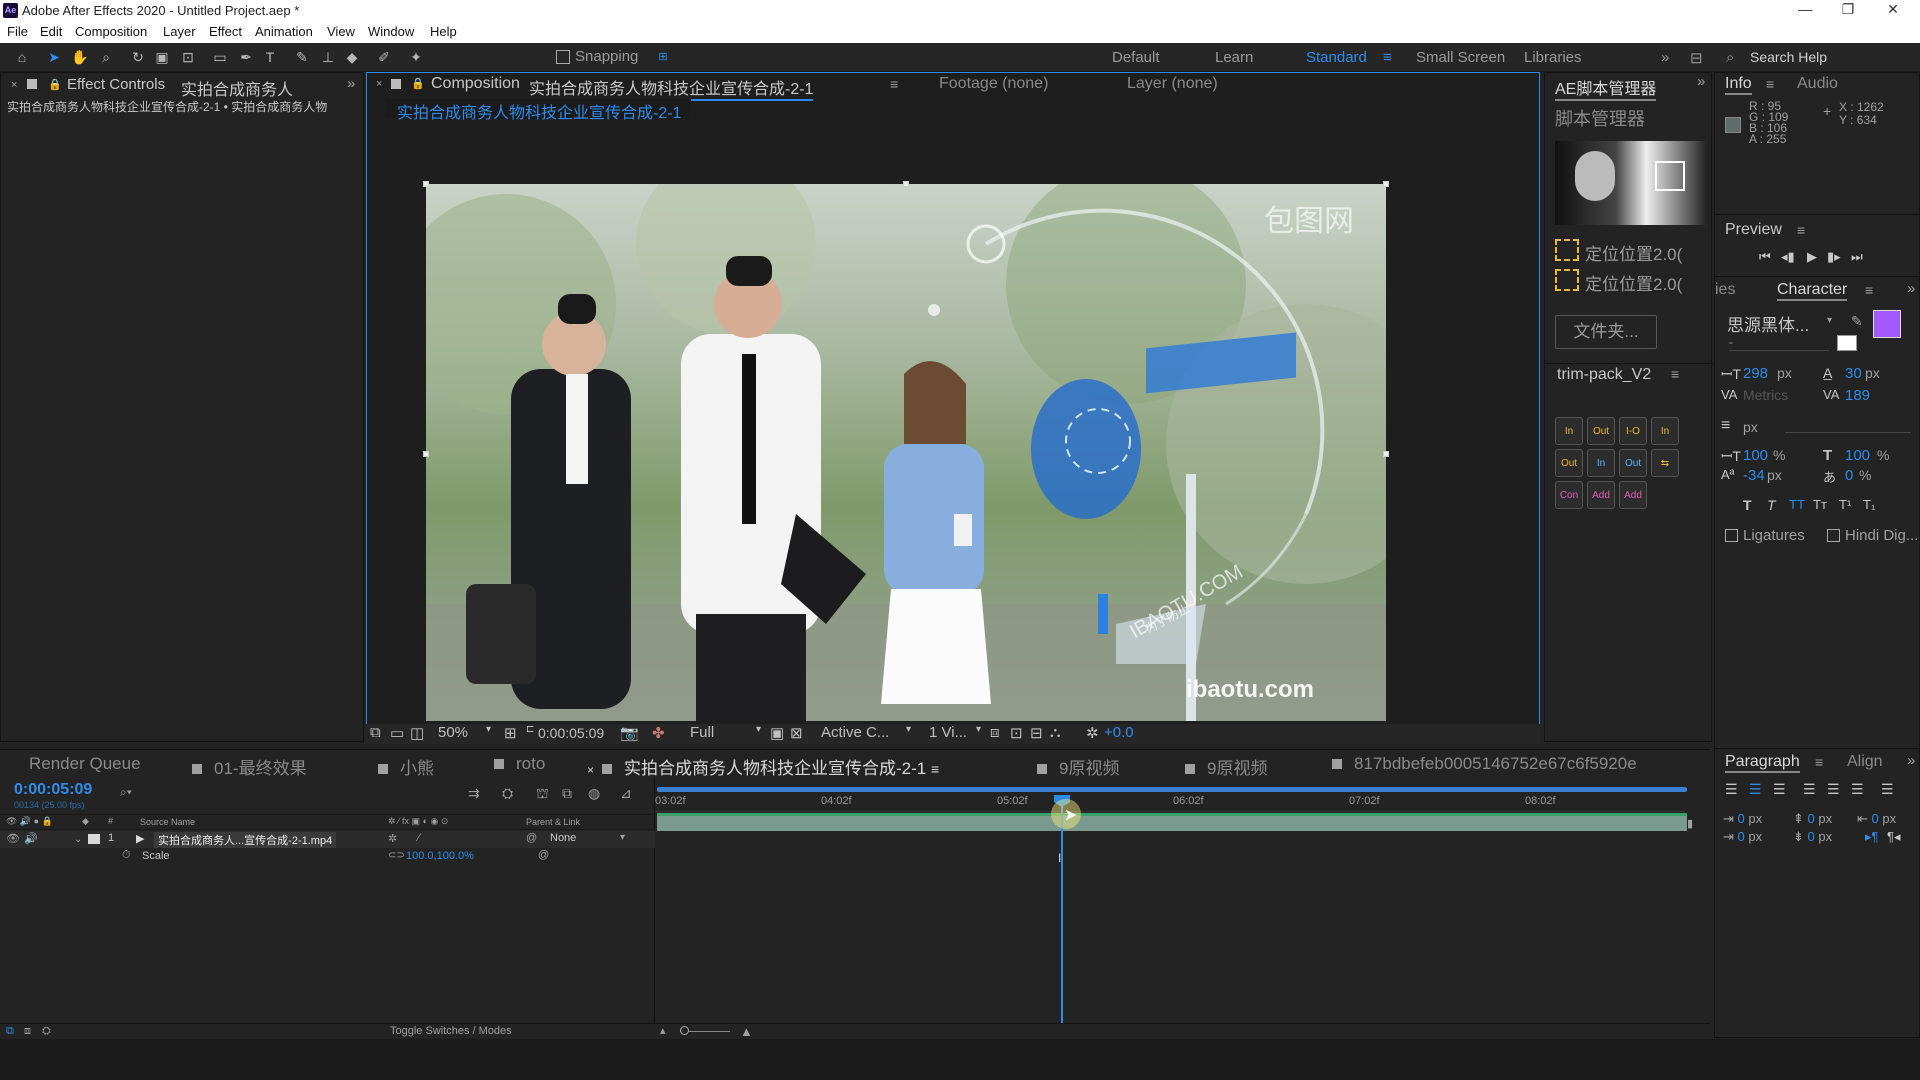 The width and height of the screenshot is (1920, 1080). What do you see at coordinates (1849, 475) in the screenshot?
I see `tsume-value: 0` at bounding box center [1849, 475].